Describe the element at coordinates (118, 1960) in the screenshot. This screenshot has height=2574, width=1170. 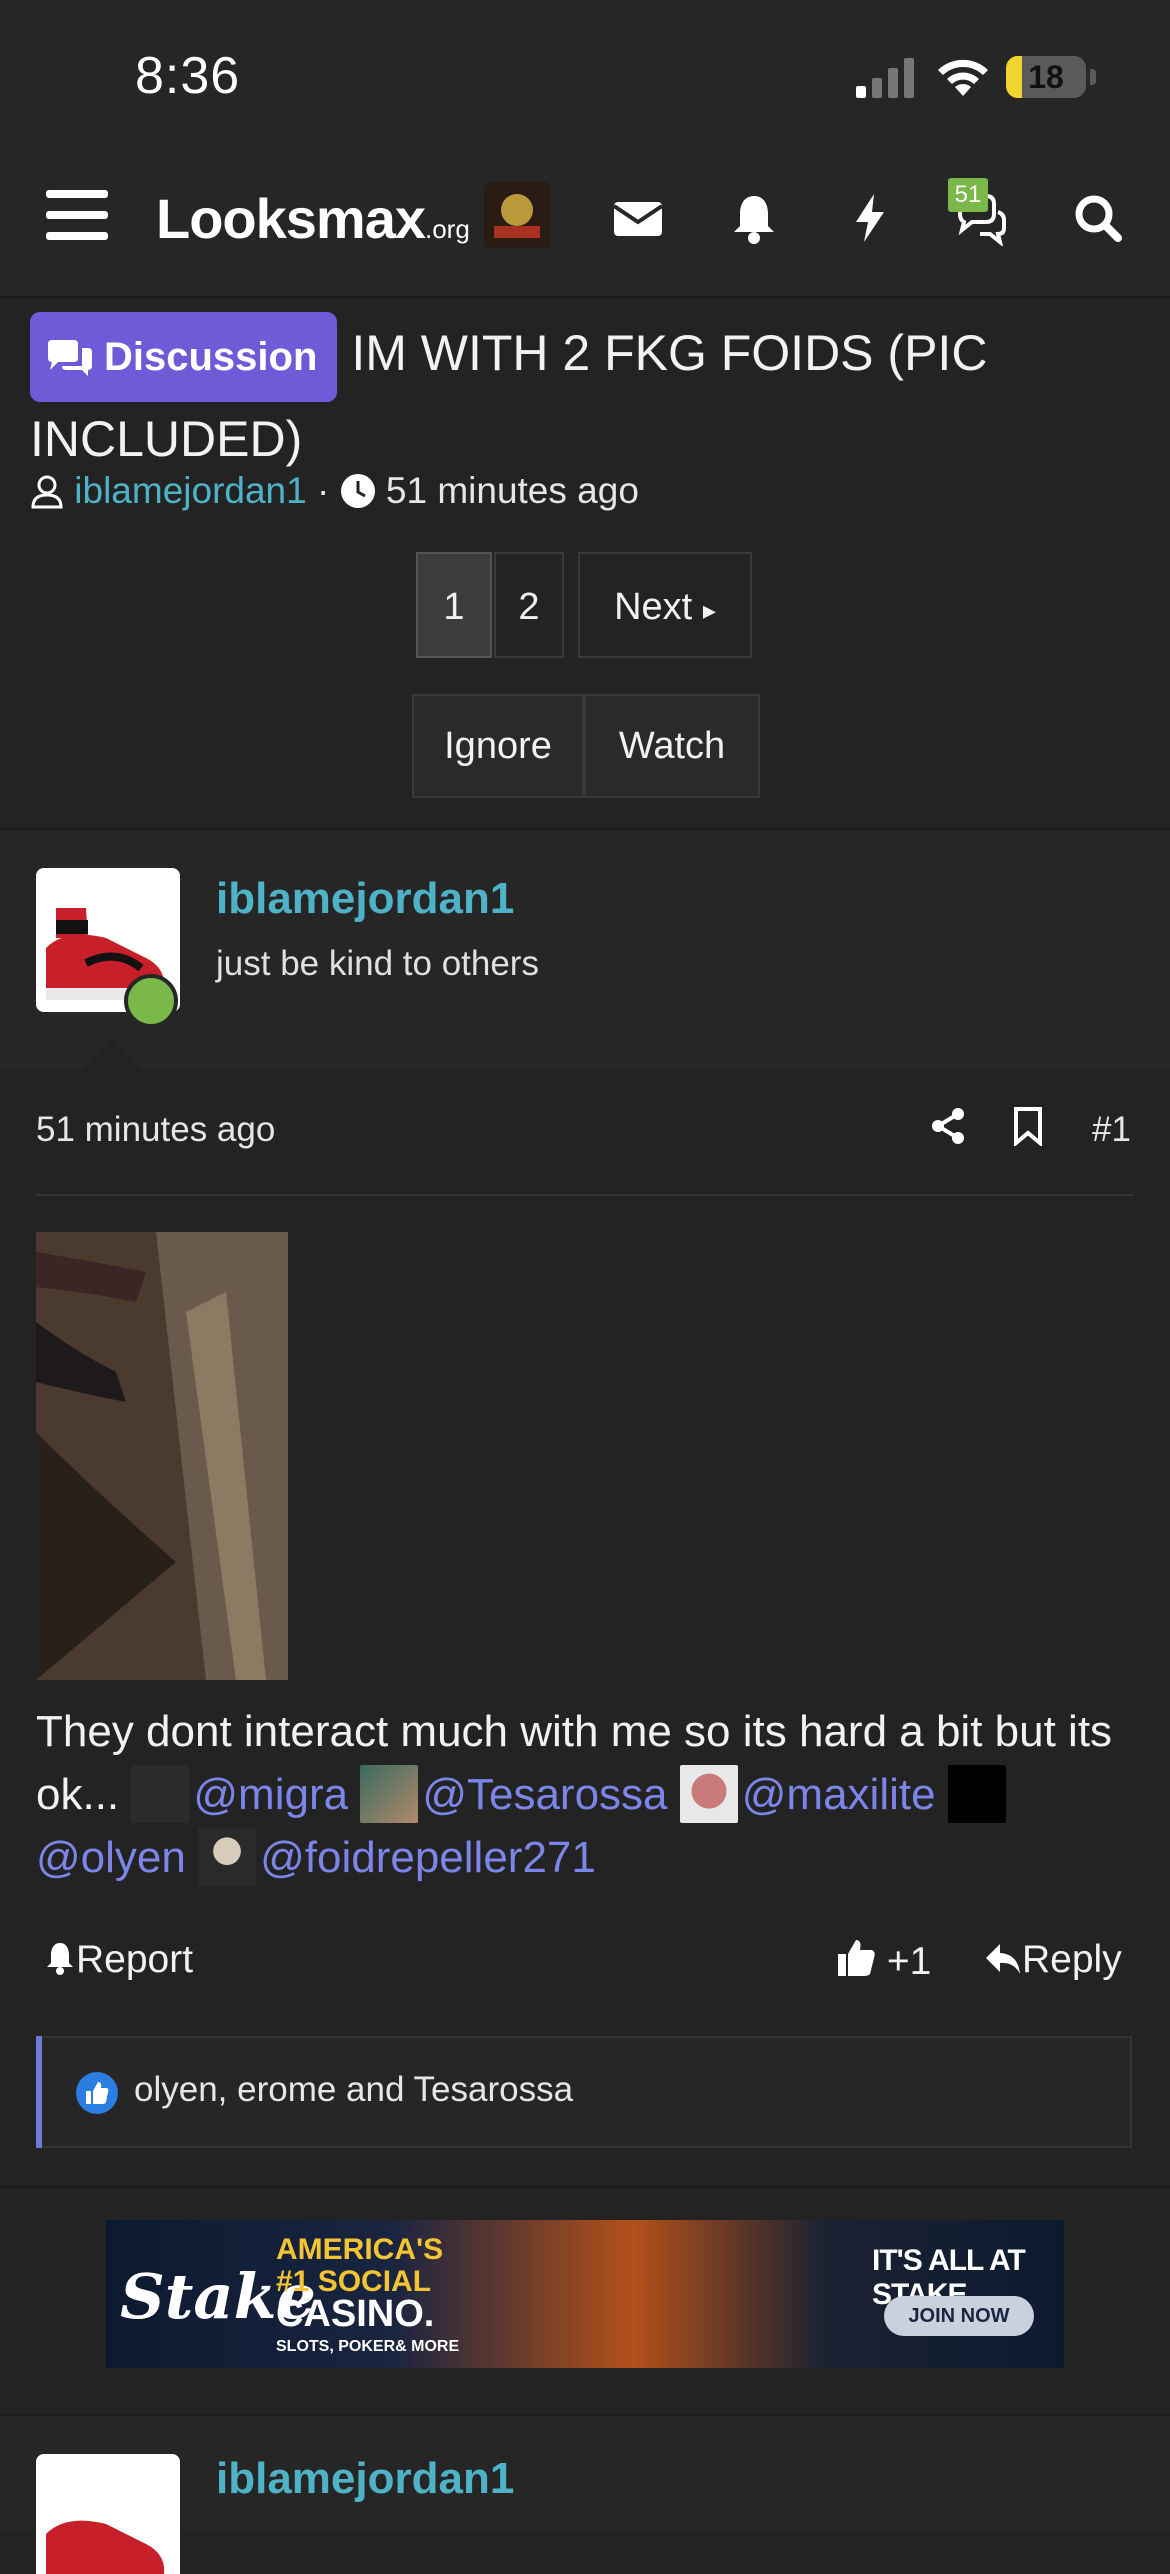
I see `report-button: Report` at that location.